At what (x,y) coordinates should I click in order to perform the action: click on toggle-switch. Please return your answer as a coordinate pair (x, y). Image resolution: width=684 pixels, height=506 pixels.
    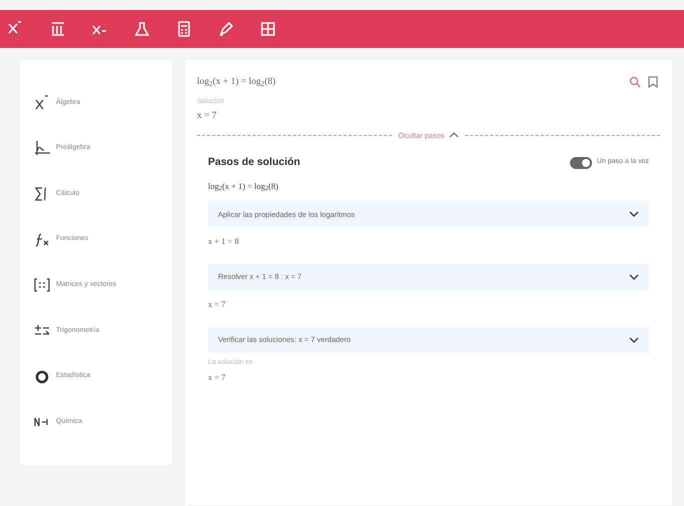
    Looking at the image, I should click on (581, 162).